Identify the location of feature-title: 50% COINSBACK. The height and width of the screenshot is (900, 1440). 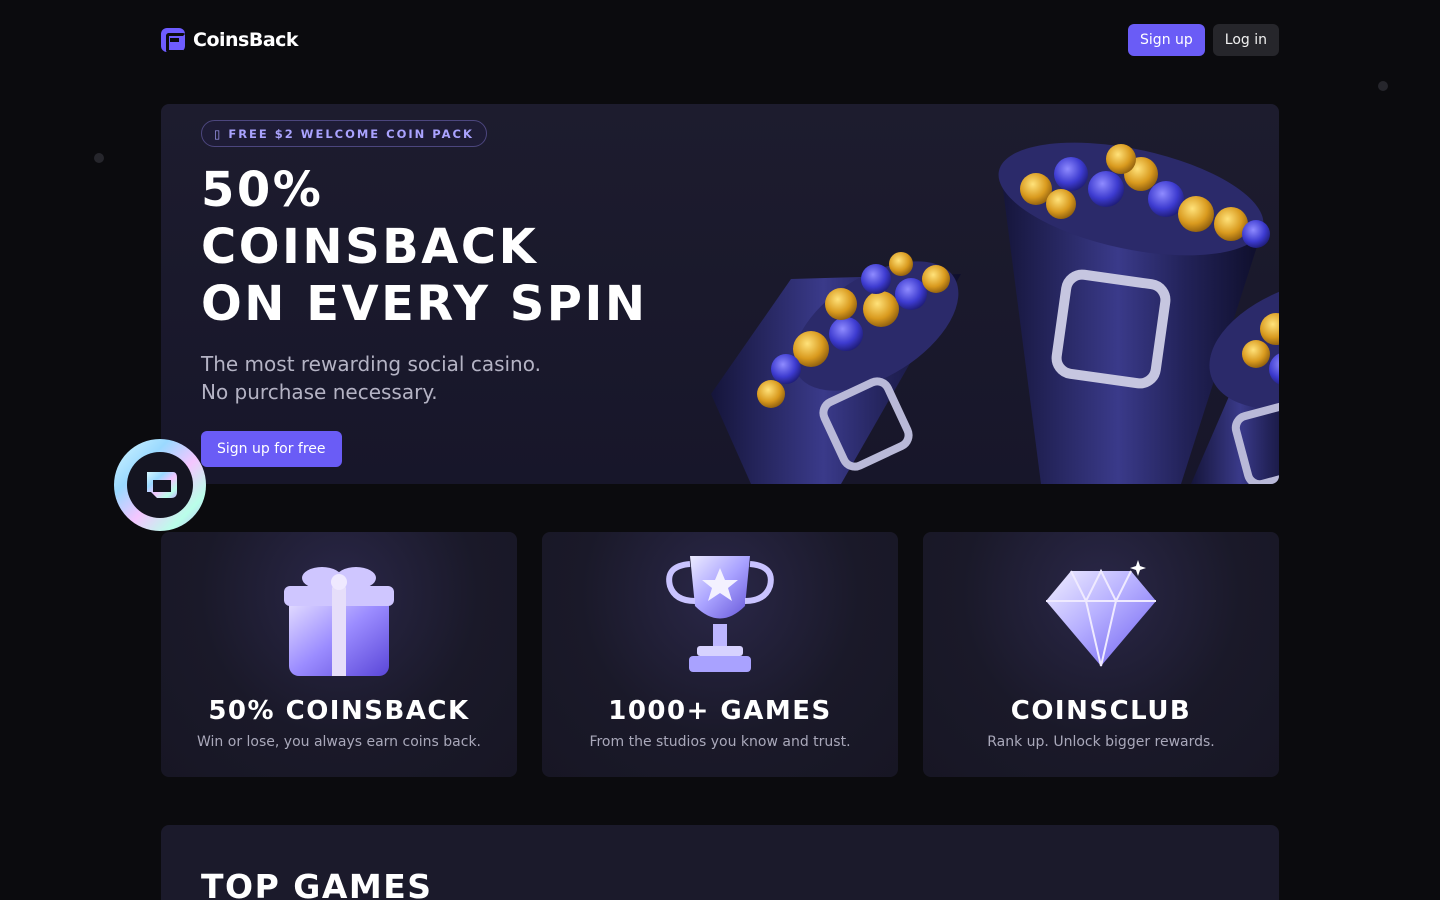
(339, 711).